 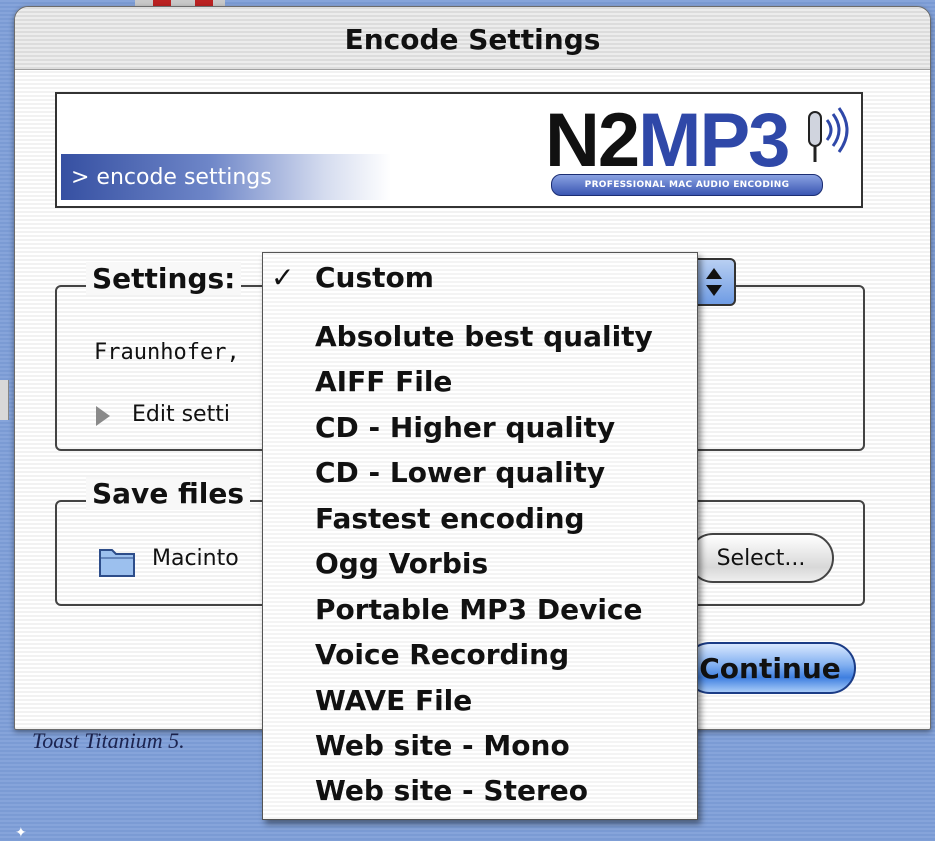 I want to click on menu-item-label: CD - Lower quality, so click(x=460, y=472).